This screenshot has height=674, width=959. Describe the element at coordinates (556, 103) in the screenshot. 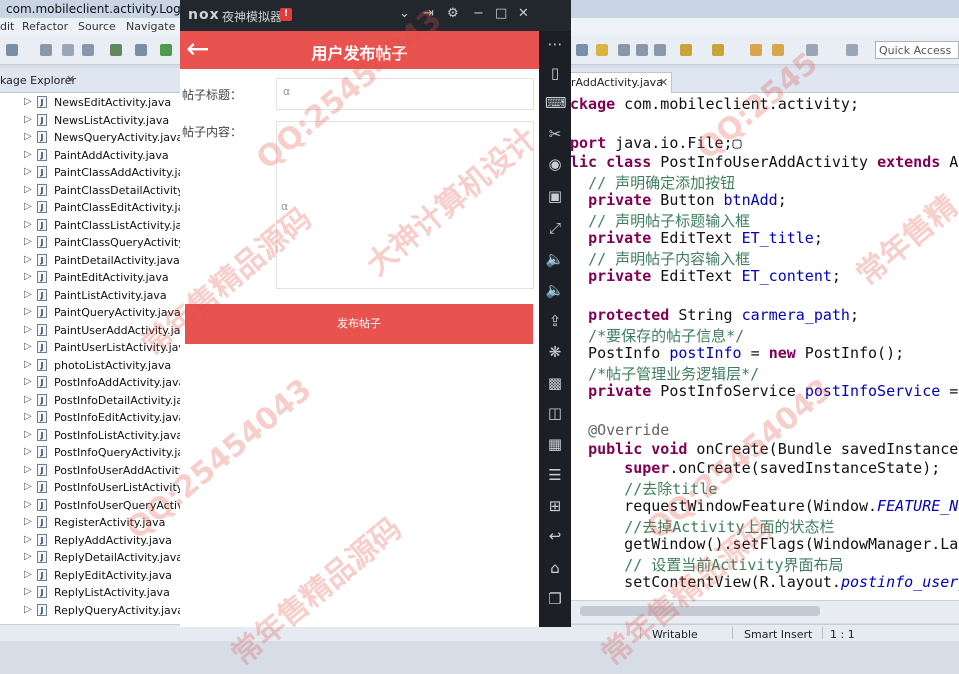

I see `keyboard-icon: ⌨` at that location.